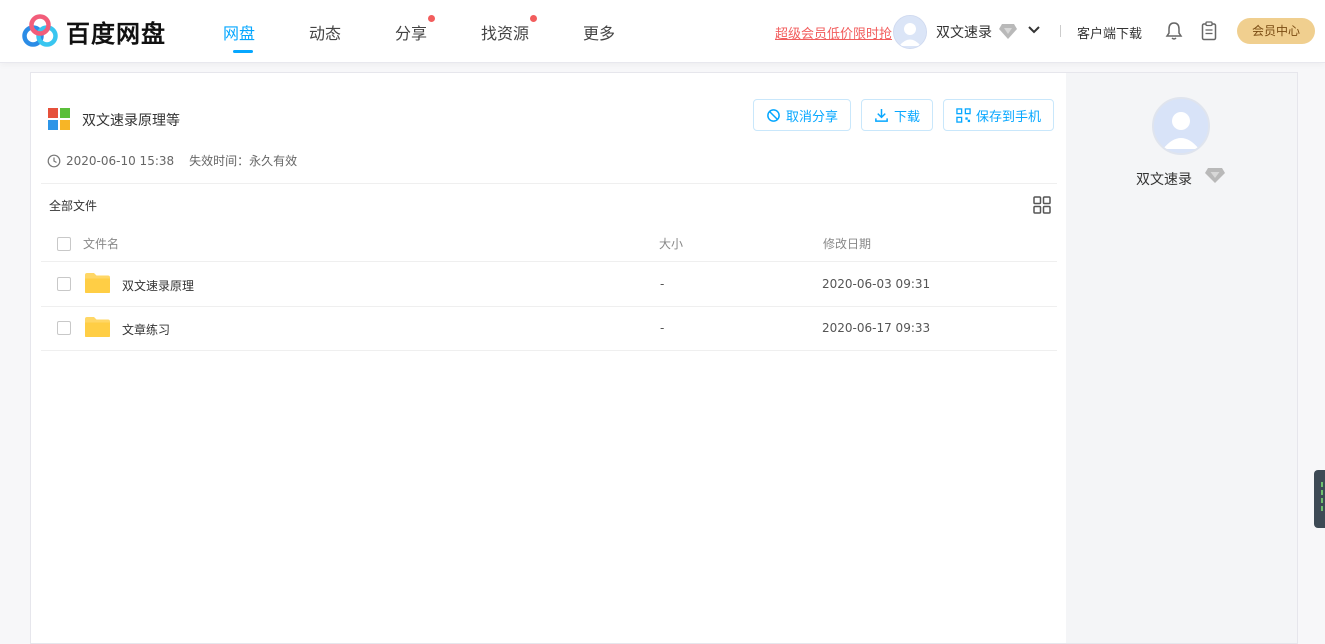 The height and width of the screenshot is (644, 1325). Describe the element at coordinates (906, 117) in the screenshot. I see `download-label: 下载` at that location.